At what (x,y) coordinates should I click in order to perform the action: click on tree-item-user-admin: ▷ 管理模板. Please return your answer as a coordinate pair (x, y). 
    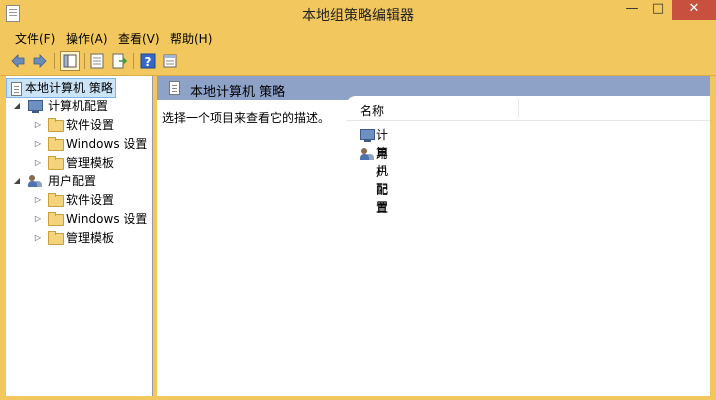
    Looking at the image, I should click on (76, 238).